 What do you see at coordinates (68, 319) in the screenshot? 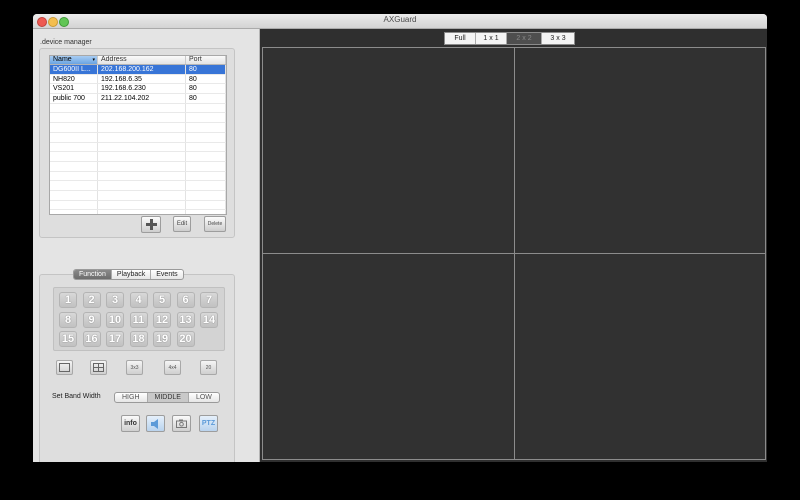
I see `channel-button-8: 8` at bounding box center [68, 319].